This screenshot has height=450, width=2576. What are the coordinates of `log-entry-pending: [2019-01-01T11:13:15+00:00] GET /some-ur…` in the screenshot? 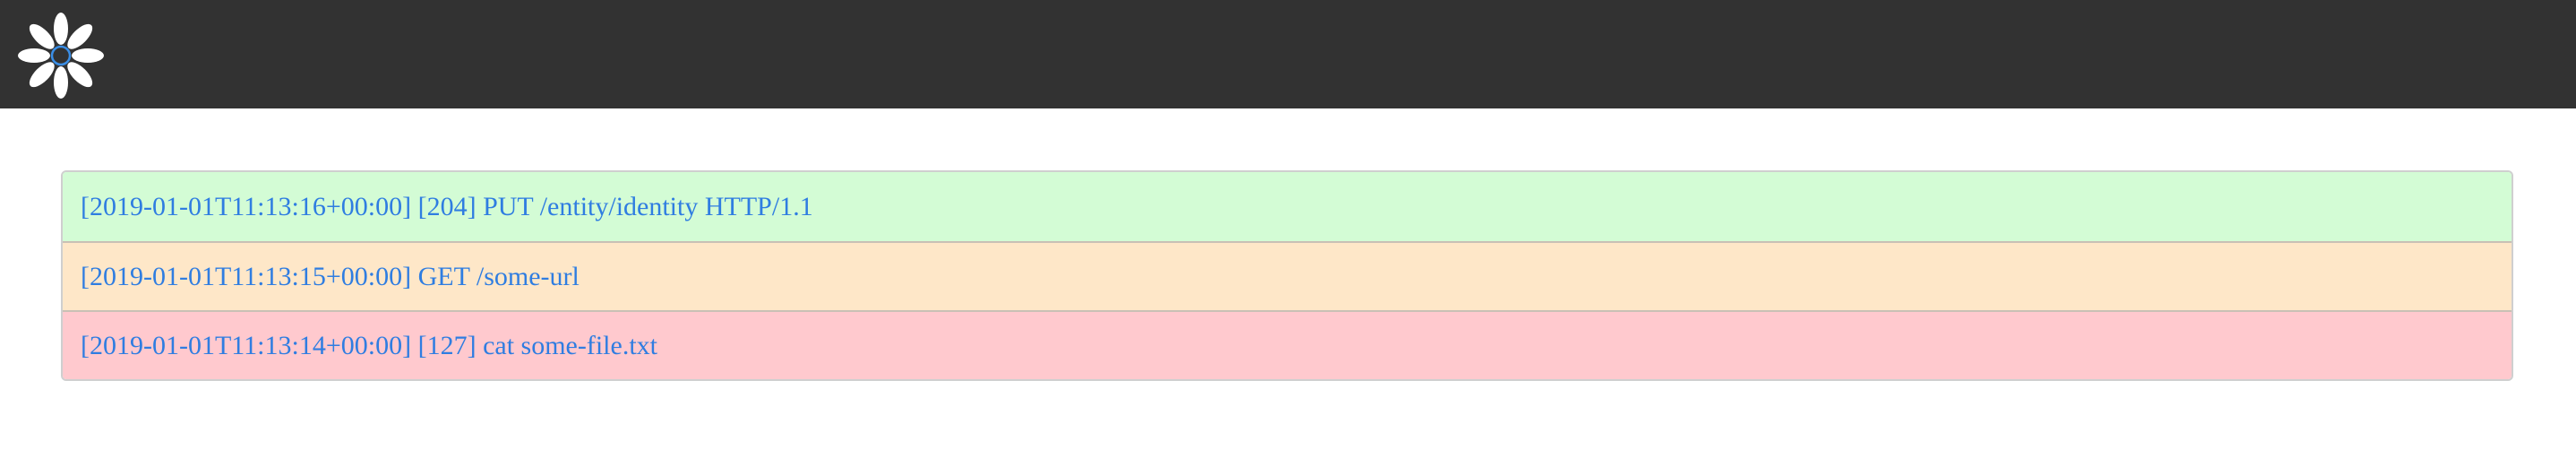 It's located at (1287, 275).